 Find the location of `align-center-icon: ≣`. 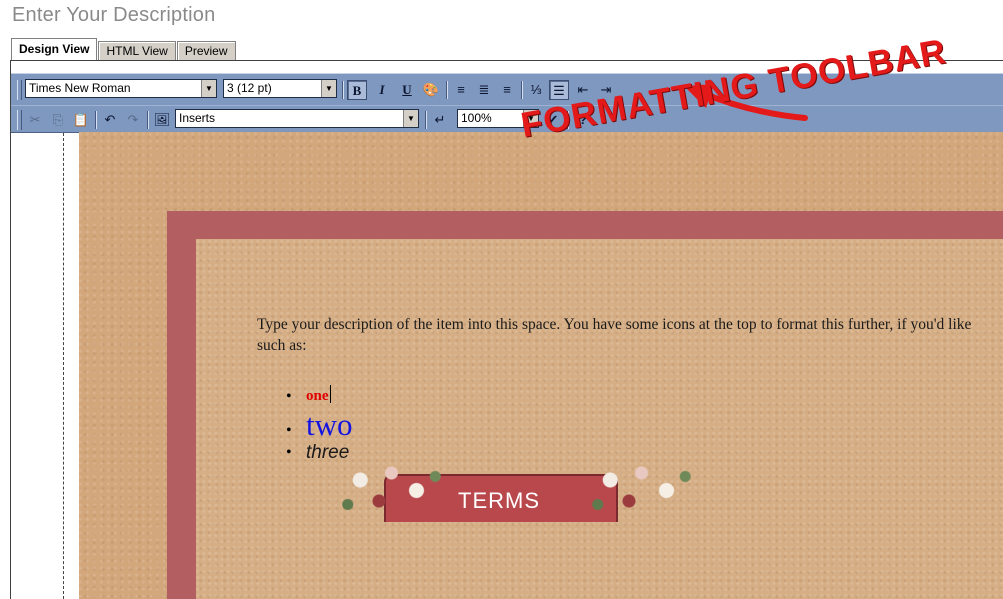

align-center-icon: ≣ is located at coordinates (484, 90).